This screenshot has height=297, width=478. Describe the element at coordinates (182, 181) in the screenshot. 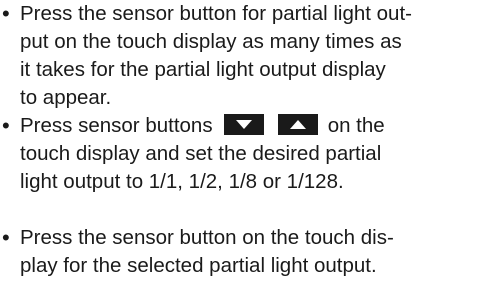

I see `step-2-line-3: light output to 1/1, 1/2, 1/8 or 1/128.` at that location.